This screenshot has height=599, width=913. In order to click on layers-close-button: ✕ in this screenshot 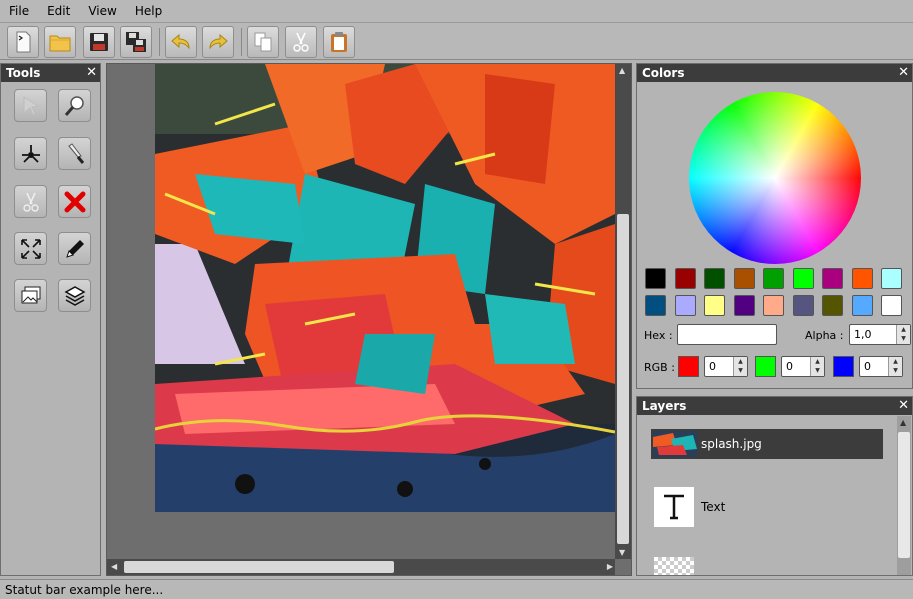, I will do `click(903, 406)`.